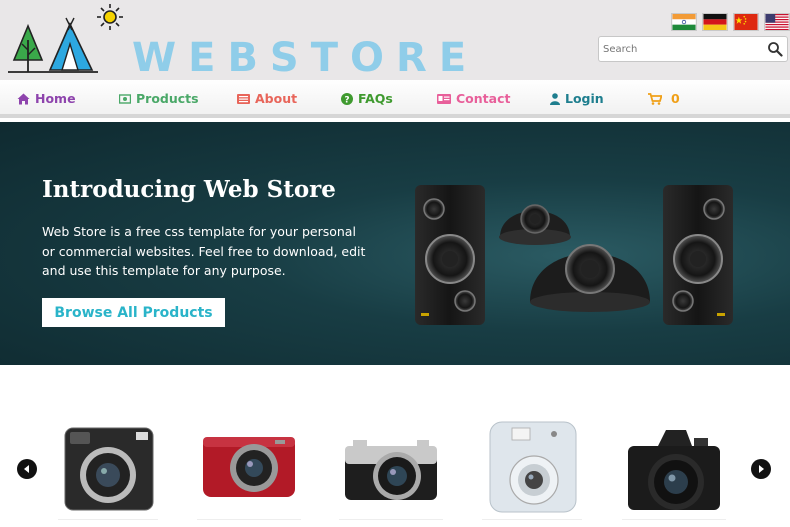 The image size is (790, 527). Describe the element at coordinates (276, 98) in the screenshot. I see `nav-item-label: About` at that location.